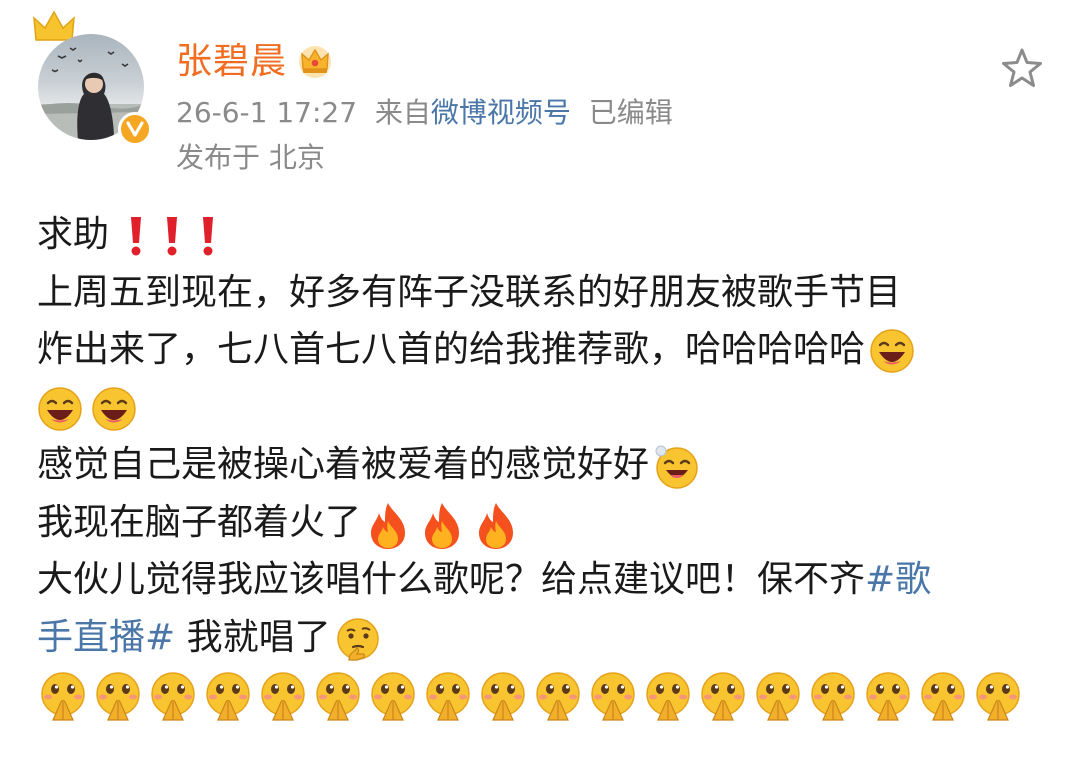  What do you see at coordinates (898, 579) in the screenshot?
I see `hashtag-link: #歌` at bounding box center [898, 579].